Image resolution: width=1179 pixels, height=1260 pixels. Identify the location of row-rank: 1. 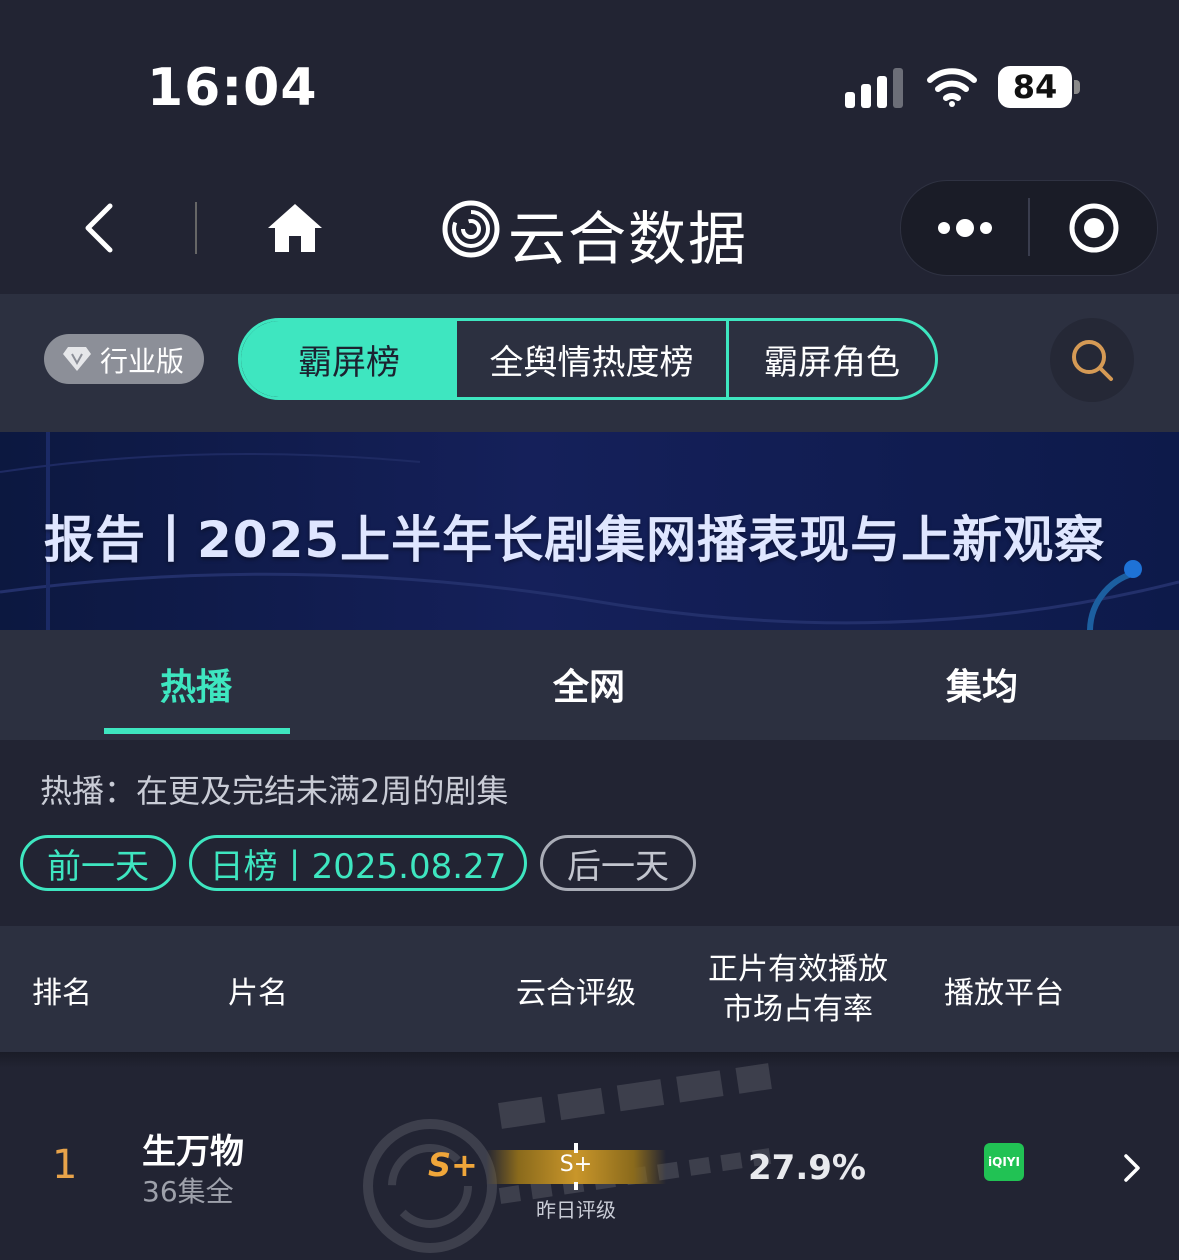
(65, 1165).